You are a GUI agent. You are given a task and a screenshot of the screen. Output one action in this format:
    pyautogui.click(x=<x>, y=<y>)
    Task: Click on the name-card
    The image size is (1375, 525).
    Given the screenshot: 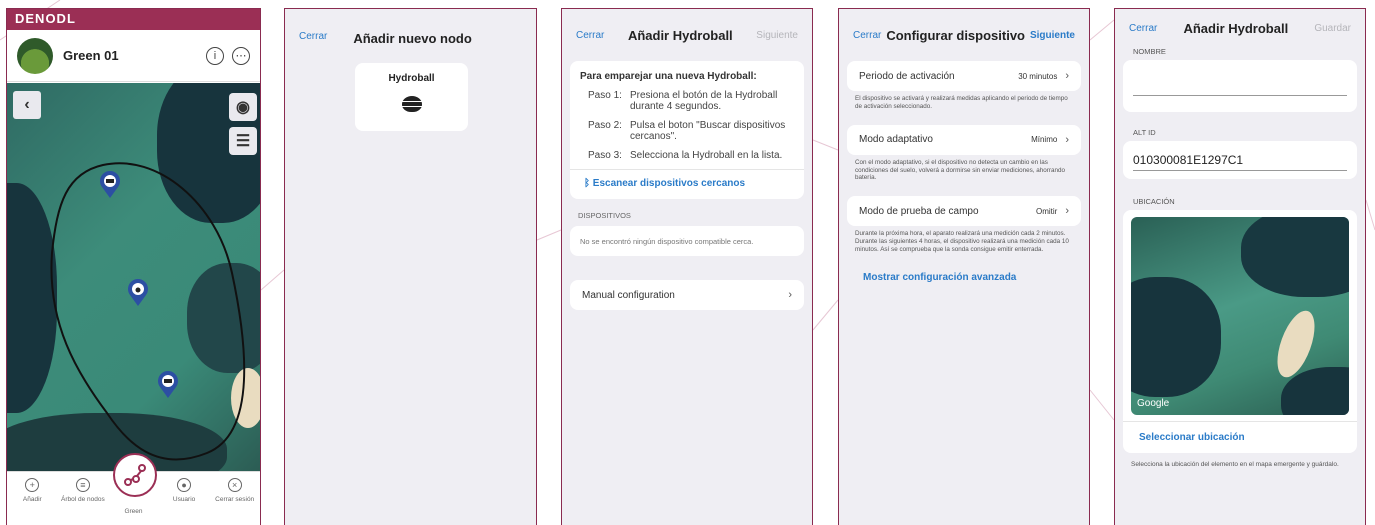 What is the action you would take?
    pyautogui.click(x=1240, y=86)
    